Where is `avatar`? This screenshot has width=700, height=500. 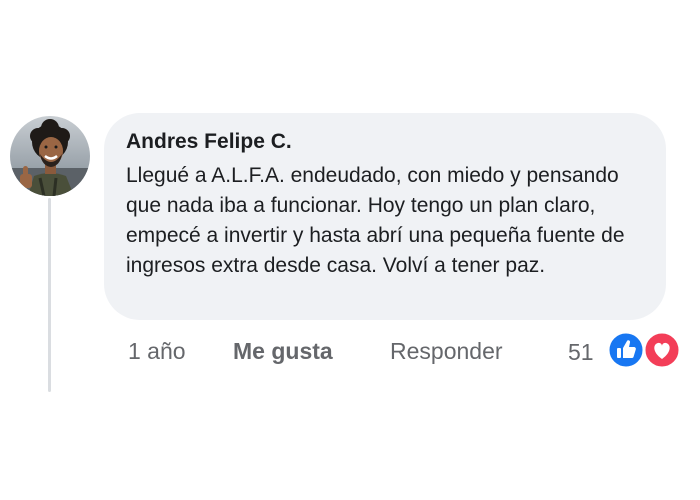 avatar is located at coordinates (50, 156).